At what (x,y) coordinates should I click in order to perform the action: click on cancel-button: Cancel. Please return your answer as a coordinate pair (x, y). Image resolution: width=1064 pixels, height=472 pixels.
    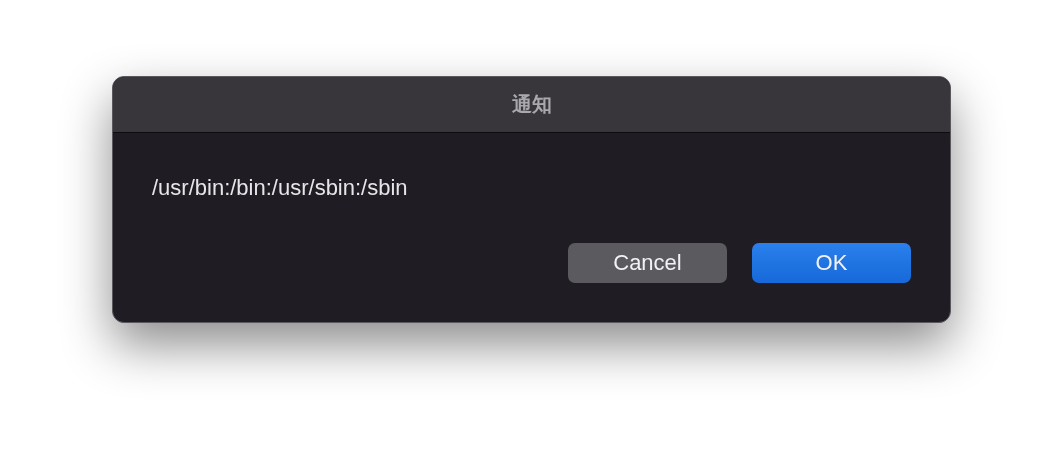
    Looking at the image, I should click on (647, 263).